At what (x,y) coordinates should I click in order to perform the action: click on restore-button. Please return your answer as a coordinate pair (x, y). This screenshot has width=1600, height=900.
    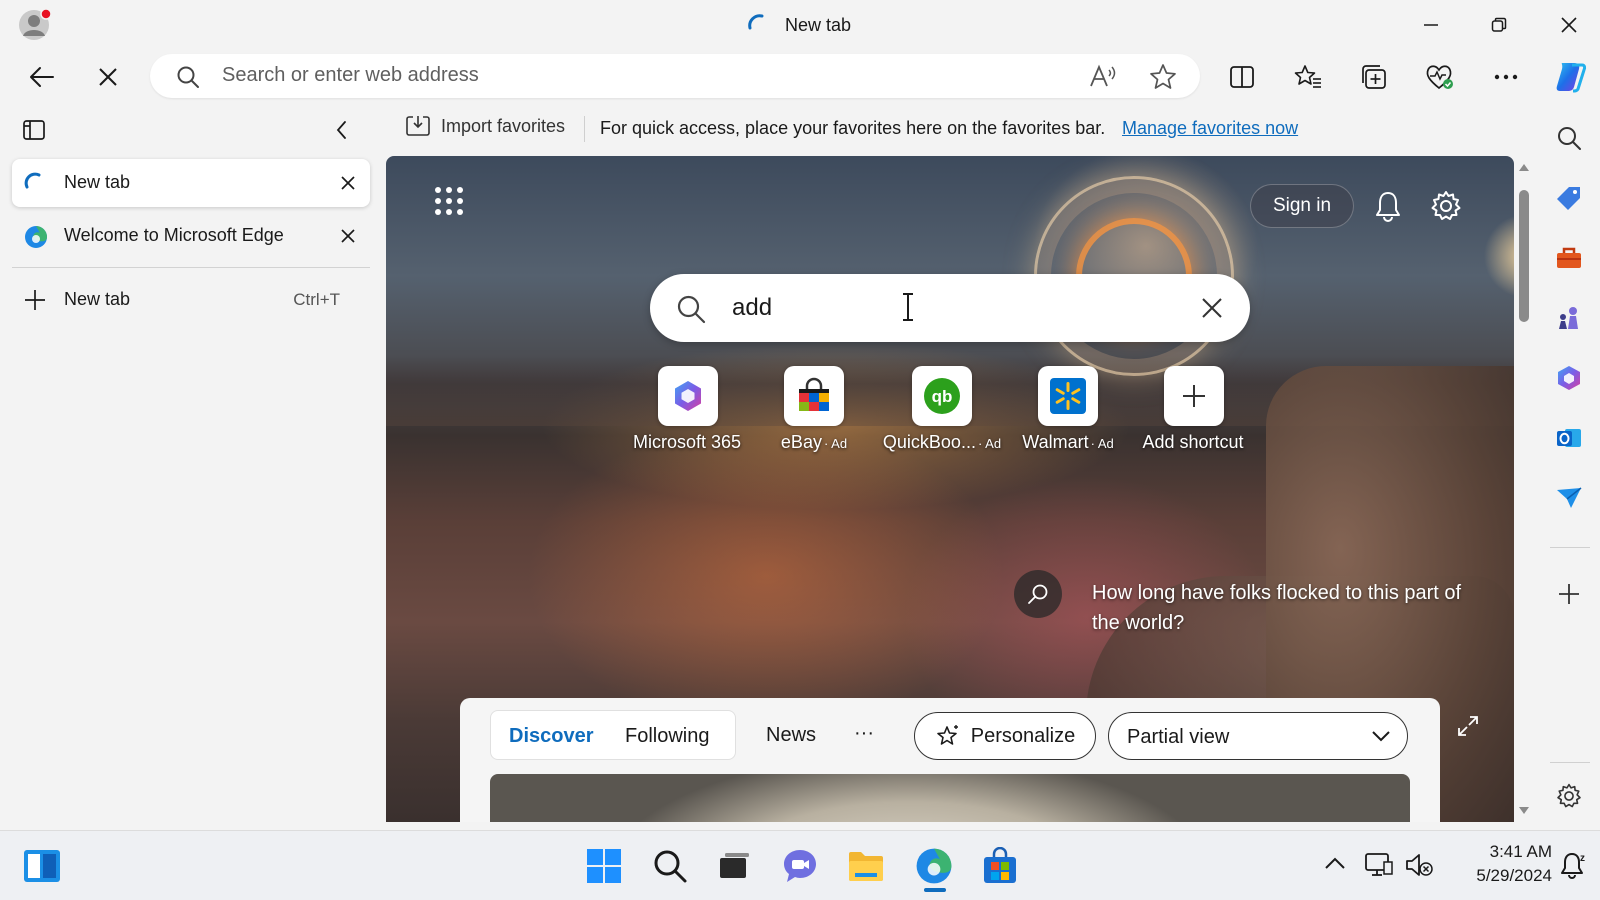
    Looking at the image, I should click on (1499, 25).